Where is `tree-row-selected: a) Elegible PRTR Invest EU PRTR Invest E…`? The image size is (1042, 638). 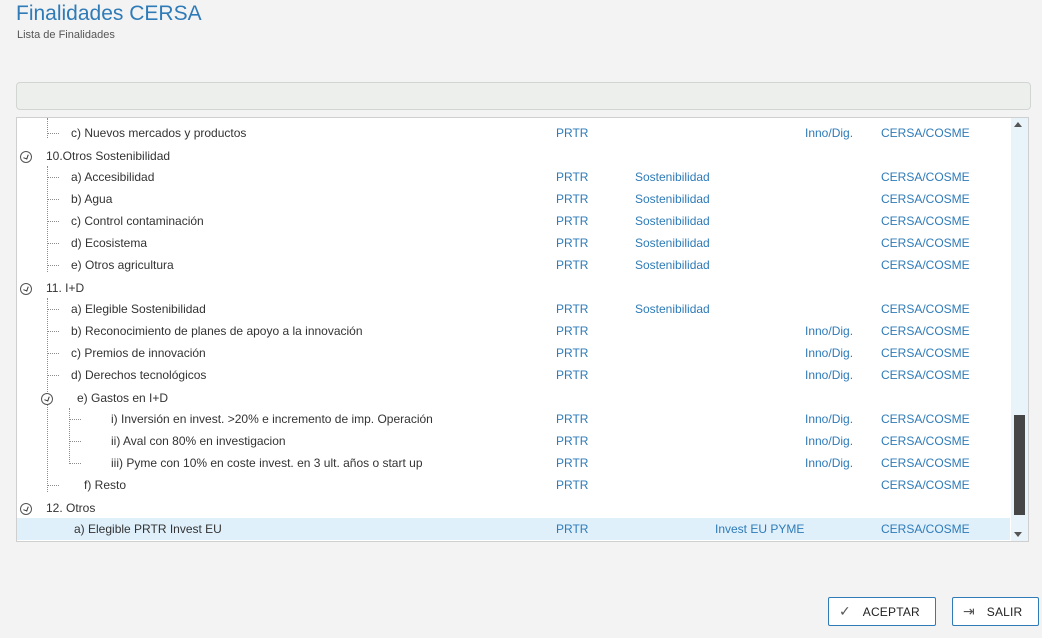
tree-row-selected: a) Elegible PRTR Invest EU PRTR Invest E… is located at coordinates (513, 529).